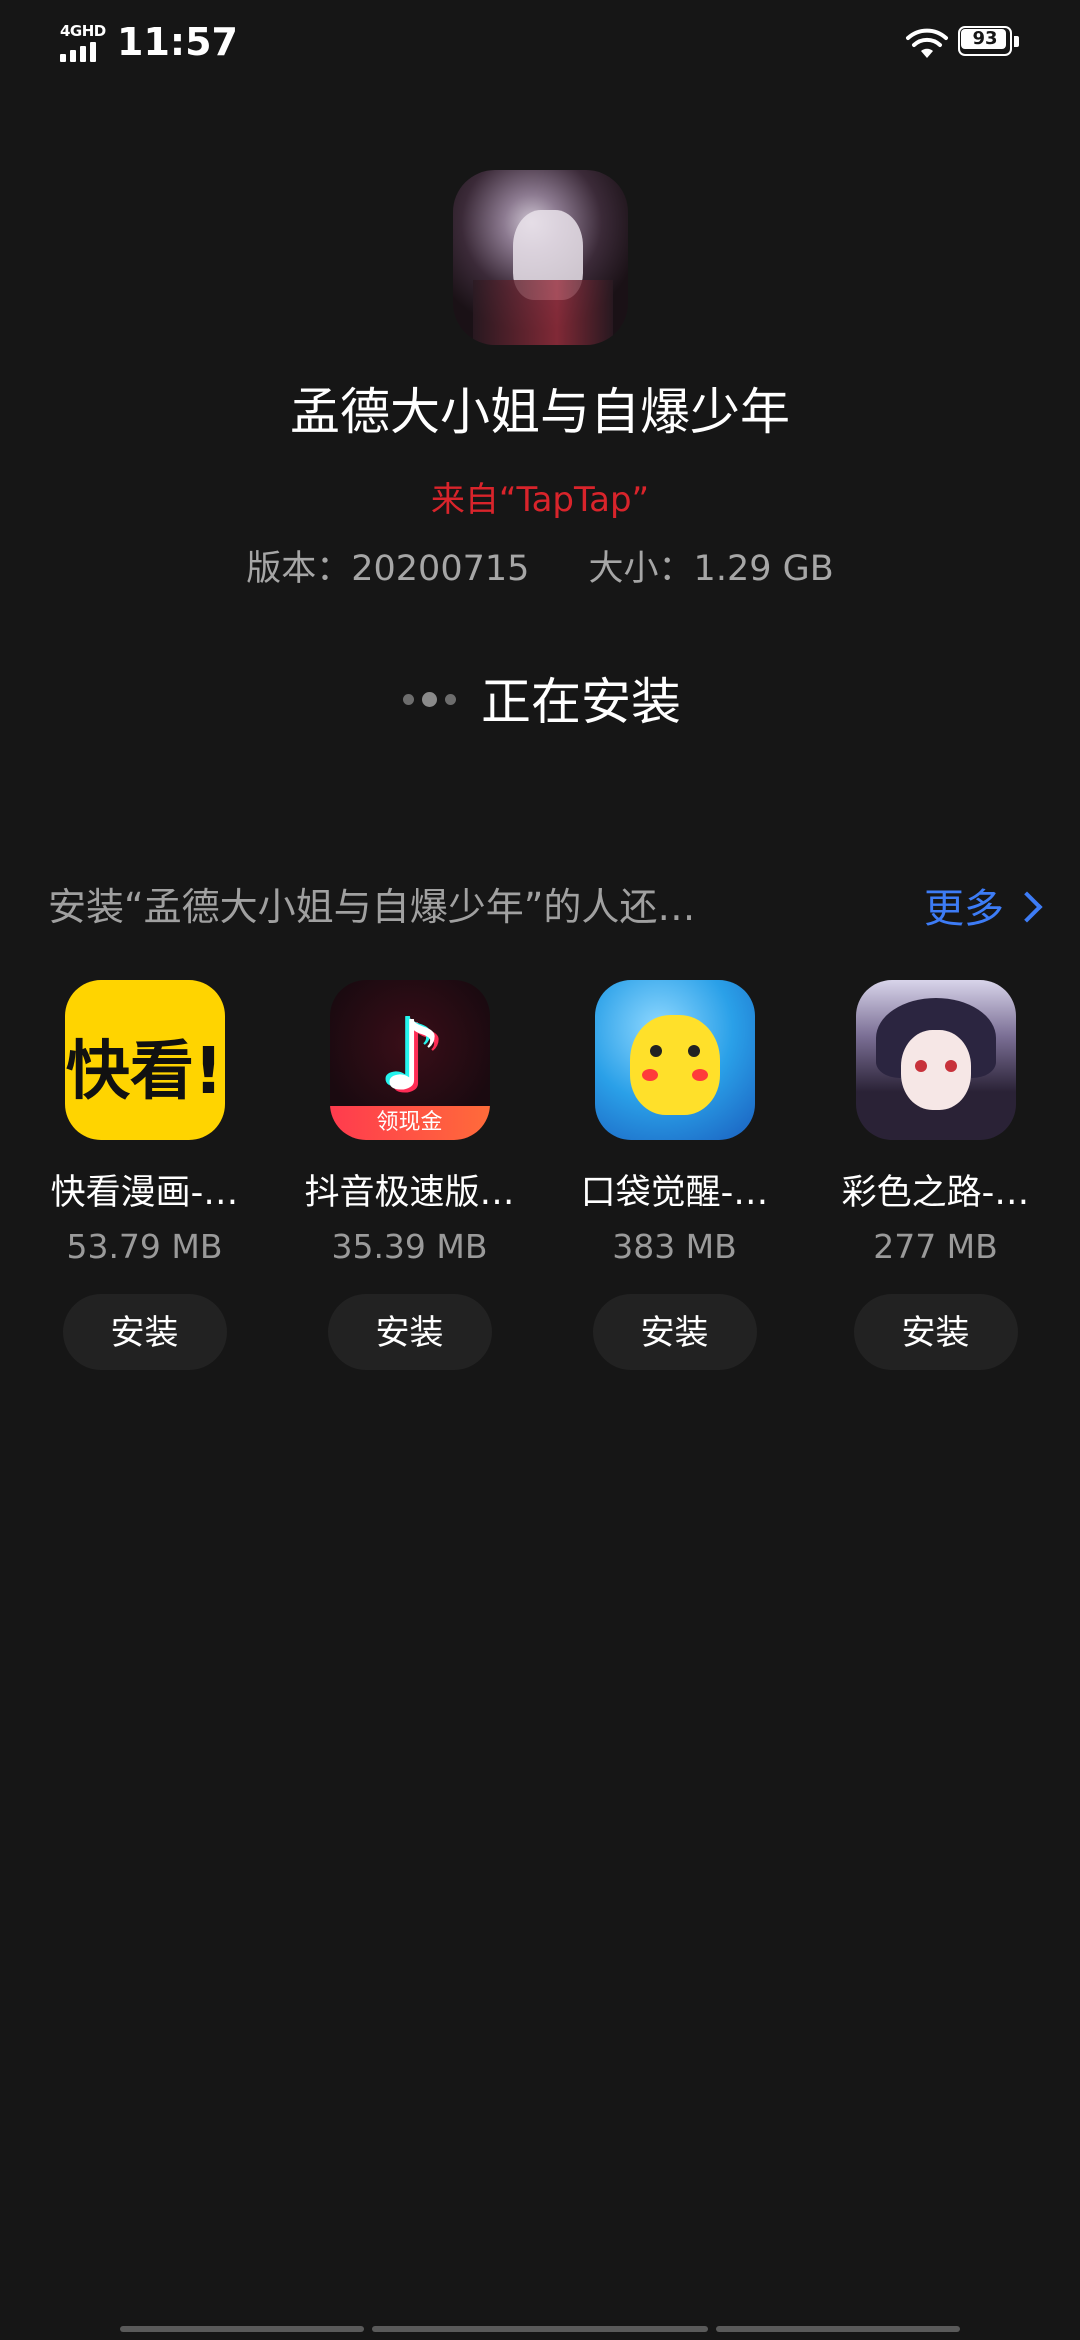  I want to click on clock: 11:57, so click(177, 42).